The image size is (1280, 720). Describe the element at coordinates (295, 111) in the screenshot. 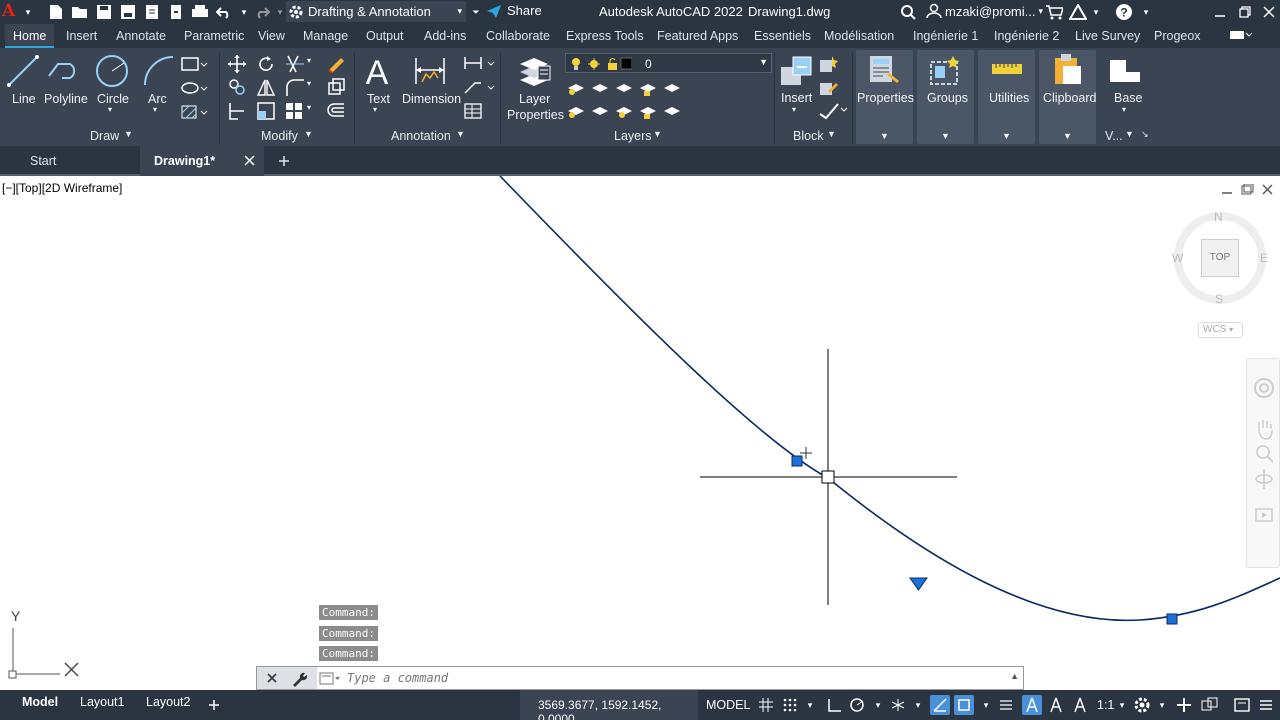

I see `array-icon` at that location.